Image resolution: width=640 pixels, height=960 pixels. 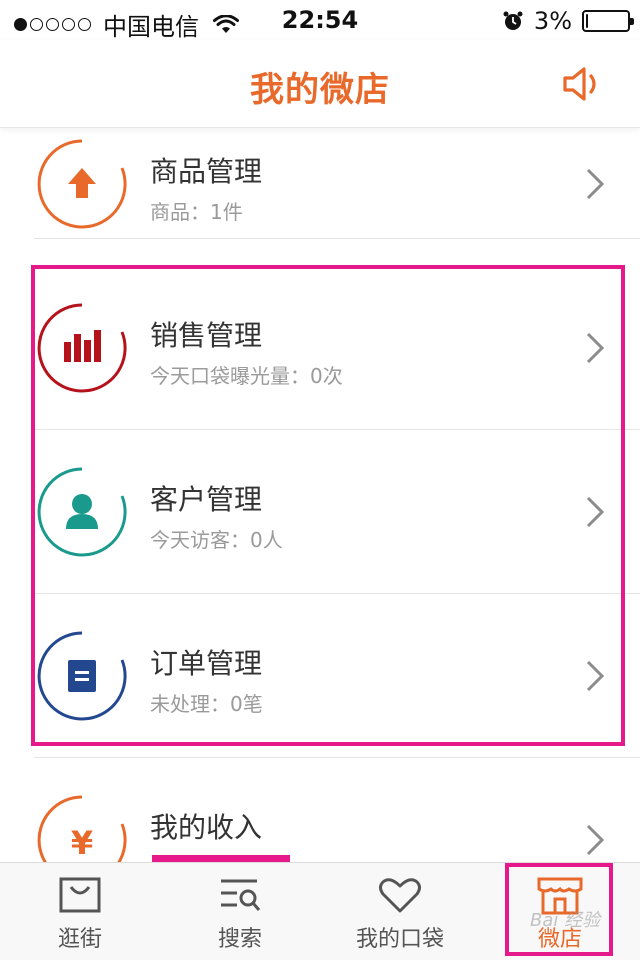 What do you see at coordinates (216, 540) in the screenshot?
I see `menu-row-subtitle: 今天访客：0人` at bounding box center [216, 540].